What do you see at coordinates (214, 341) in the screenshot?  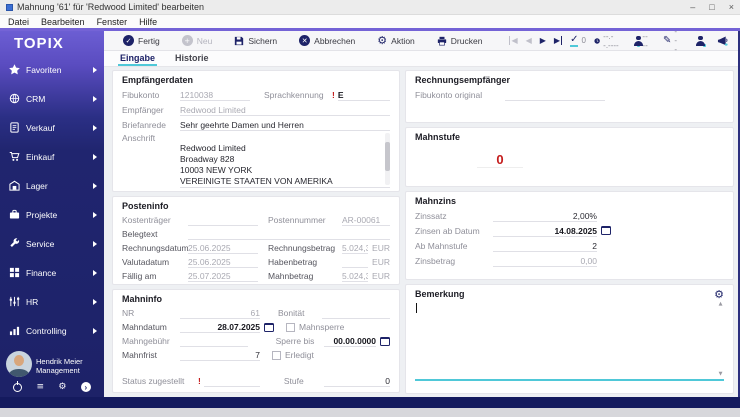 I see `mahngebuehr-field` at bounding box center [214, 341].